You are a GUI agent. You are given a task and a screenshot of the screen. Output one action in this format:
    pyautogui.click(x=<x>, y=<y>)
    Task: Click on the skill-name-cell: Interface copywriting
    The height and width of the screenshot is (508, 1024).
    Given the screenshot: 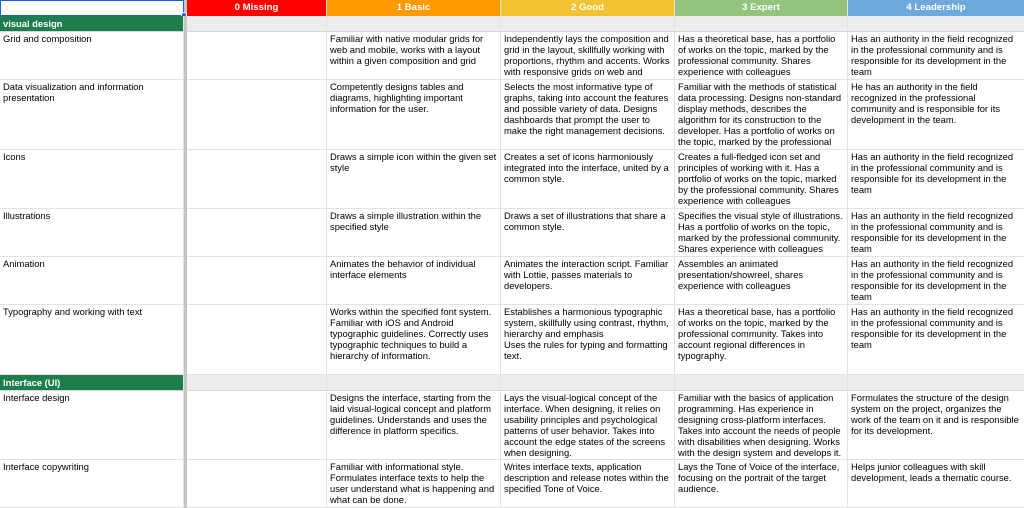 What is the action you would take?
    pyautogui.click(x=92, y=484)
    